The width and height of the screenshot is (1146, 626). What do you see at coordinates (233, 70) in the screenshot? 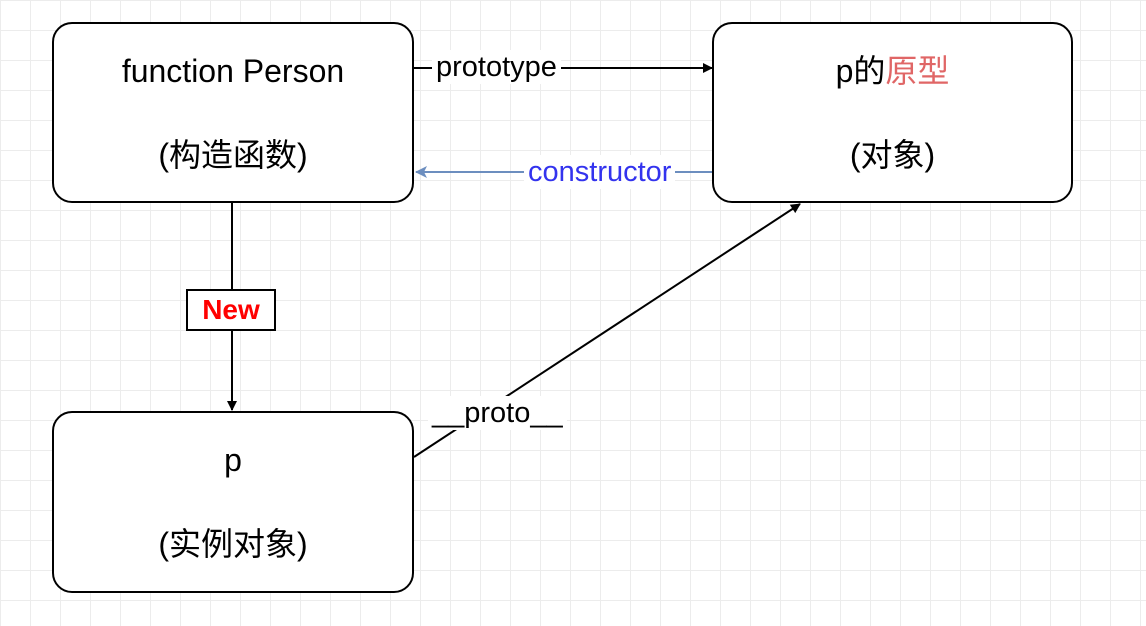
I see `node-title: function Person` at bounding box center [233, 70].